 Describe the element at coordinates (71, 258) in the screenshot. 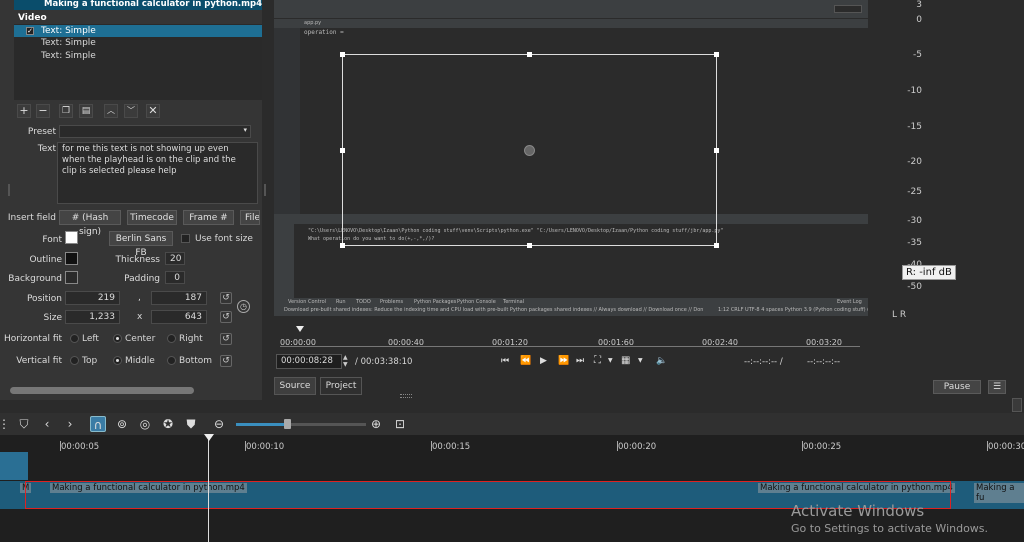

I see `outline-color-swatch` at that location.